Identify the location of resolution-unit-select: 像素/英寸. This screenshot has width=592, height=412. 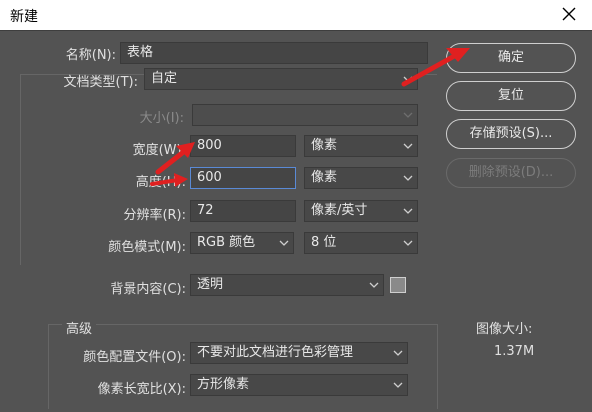
(361, 211).